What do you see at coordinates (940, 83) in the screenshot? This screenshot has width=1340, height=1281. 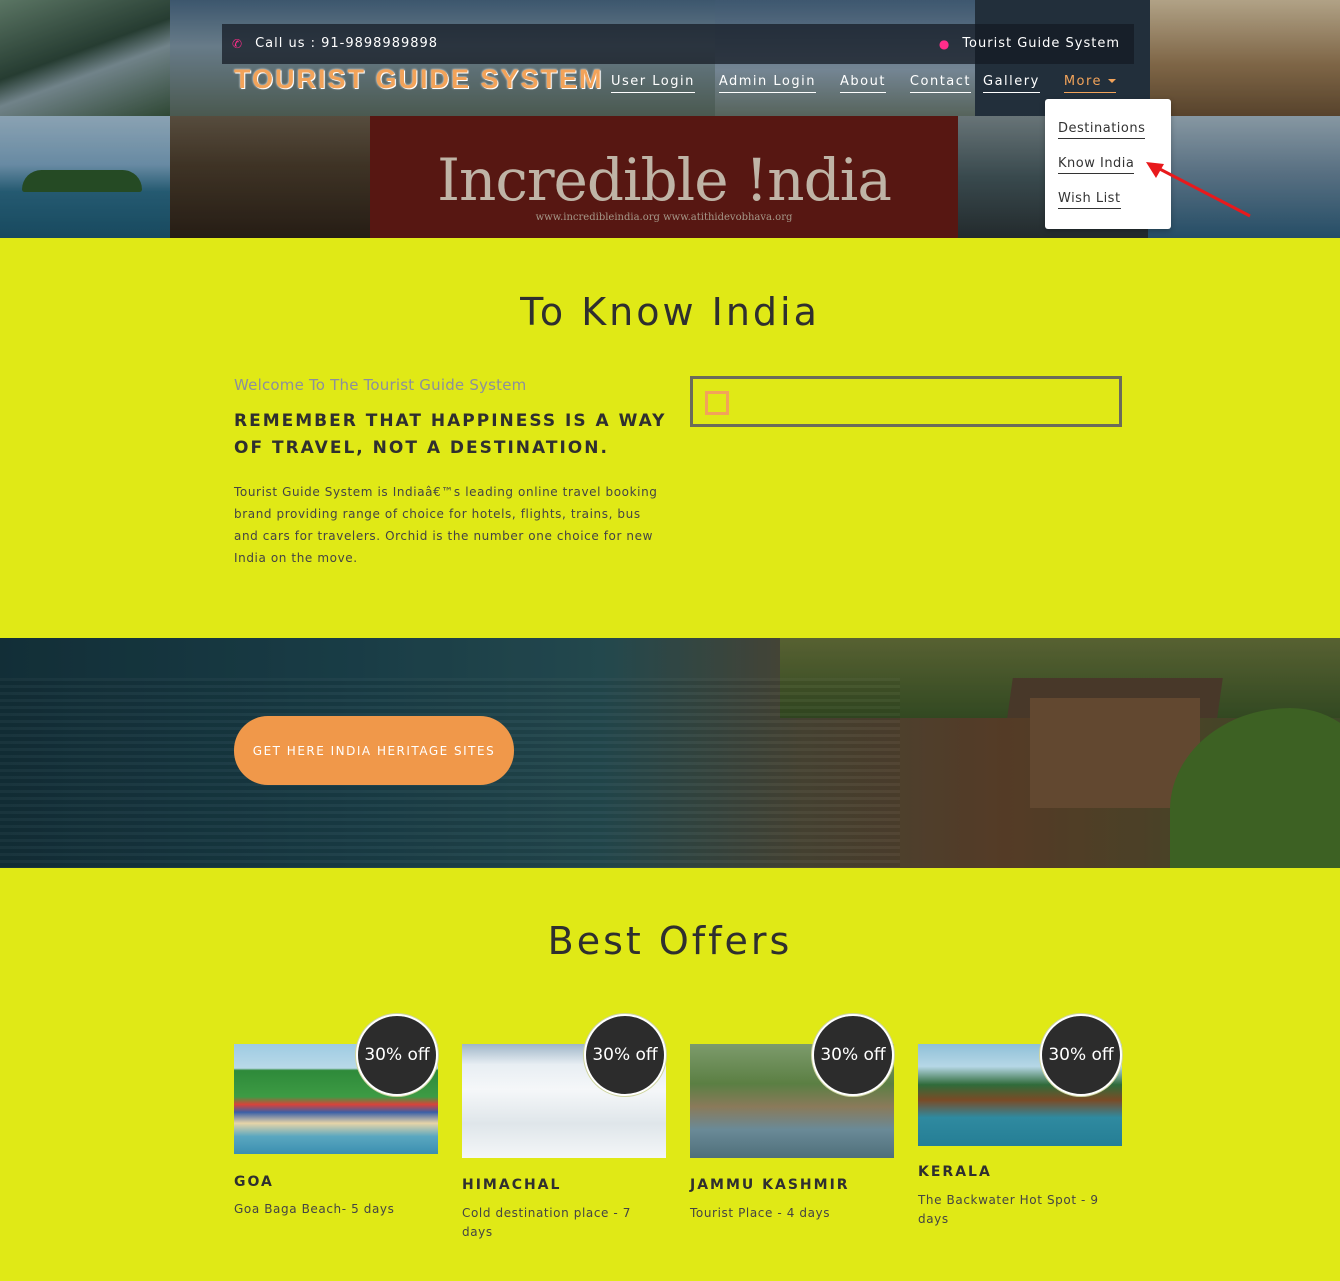 I see `nav-contact: Contact` at bounding box center [940, 83].